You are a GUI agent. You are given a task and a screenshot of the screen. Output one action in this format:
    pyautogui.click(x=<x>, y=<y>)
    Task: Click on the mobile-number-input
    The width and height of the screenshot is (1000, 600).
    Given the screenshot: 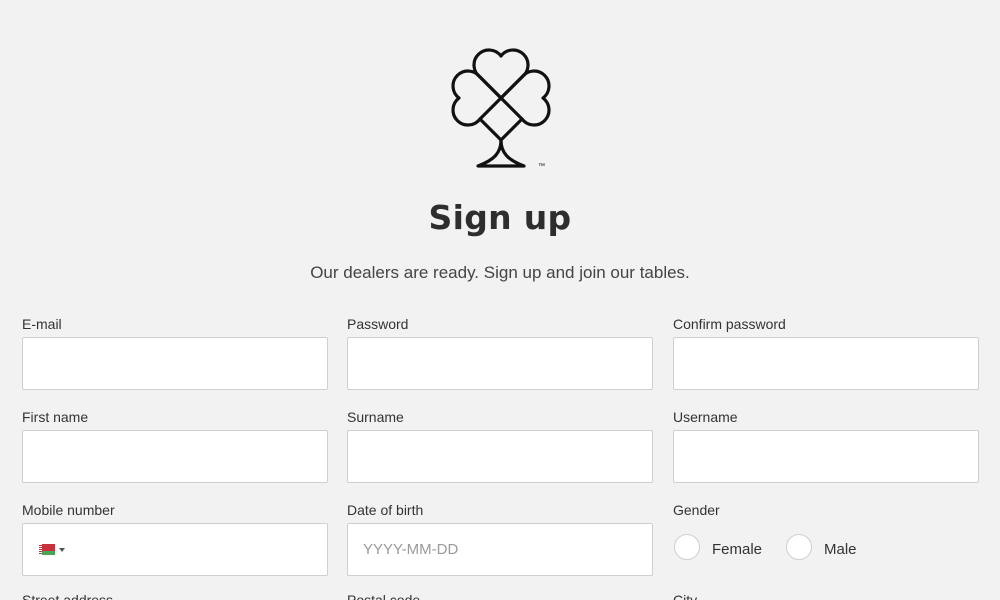 What is the action you would take?
    pyautogui.click(x=200, y=550)
    